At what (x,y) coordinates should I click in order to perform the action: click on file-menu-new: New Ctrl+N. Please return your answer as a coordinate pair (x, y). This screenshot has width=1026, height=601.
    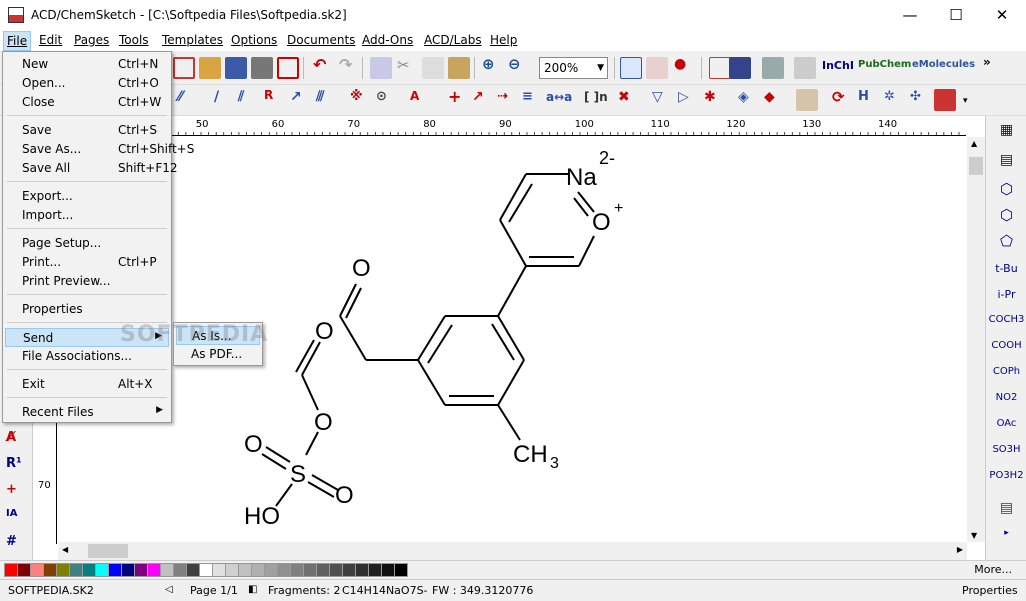
    Looking at the image, I should click on (87, 64).